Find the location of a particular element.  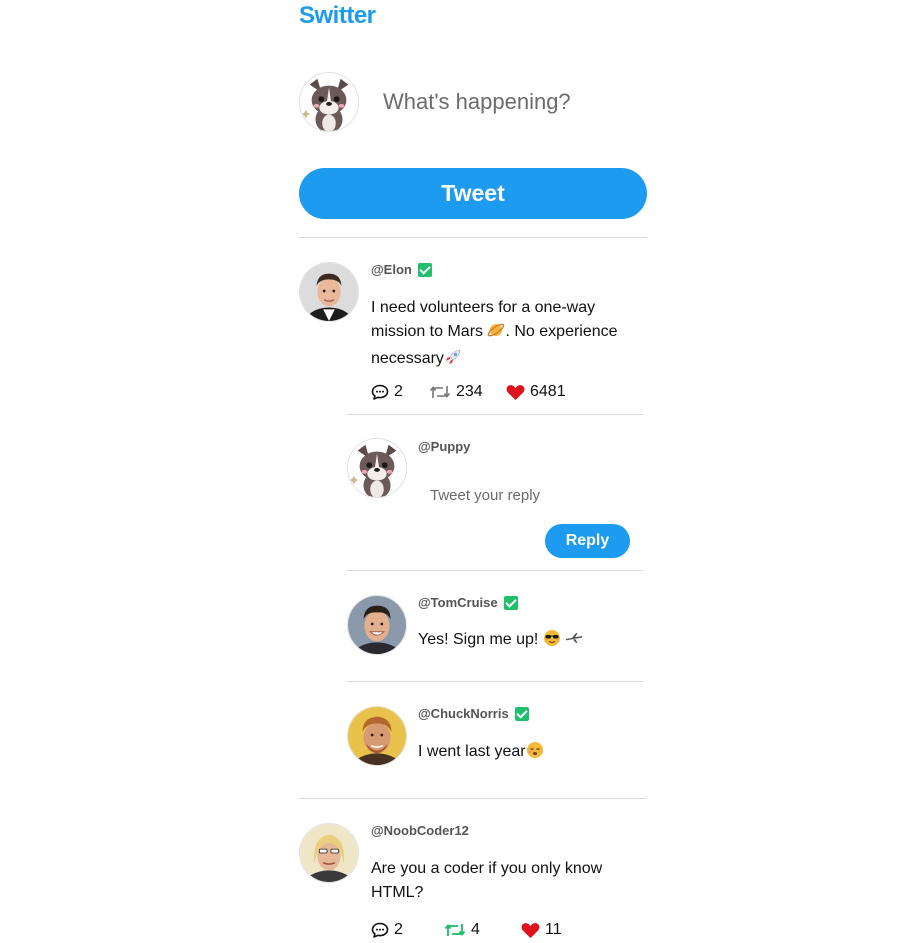

handle-text: @Elon is located at coordinates (391, 269).